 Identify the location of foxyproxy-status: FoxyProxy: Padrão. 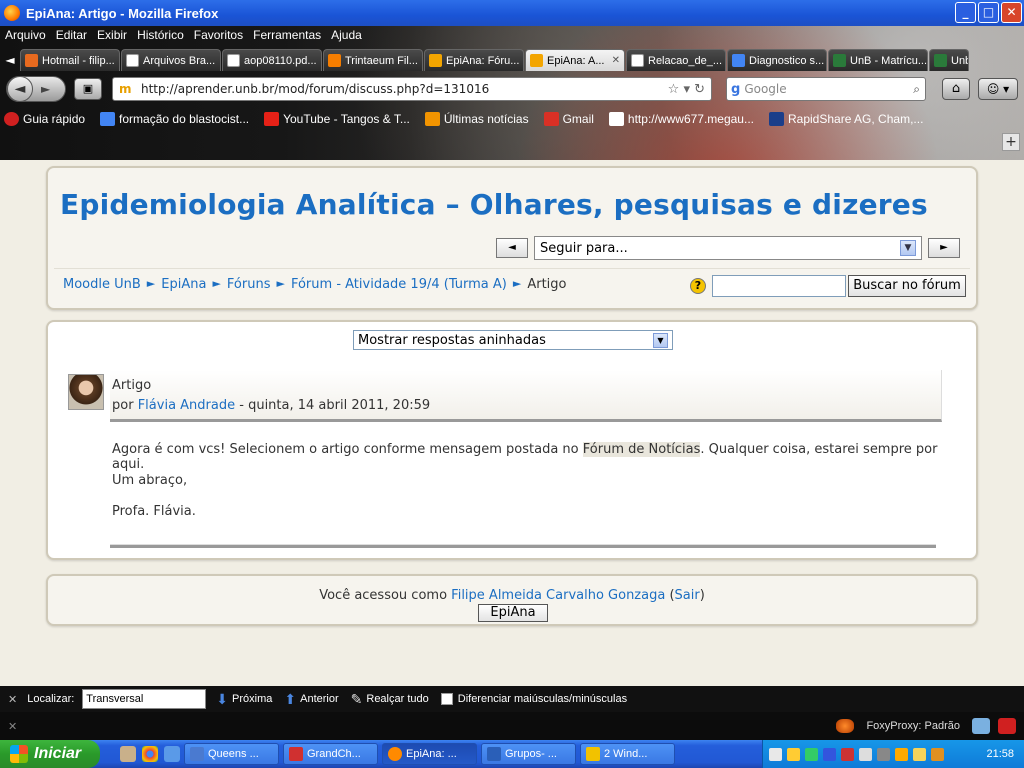
(930, 726).